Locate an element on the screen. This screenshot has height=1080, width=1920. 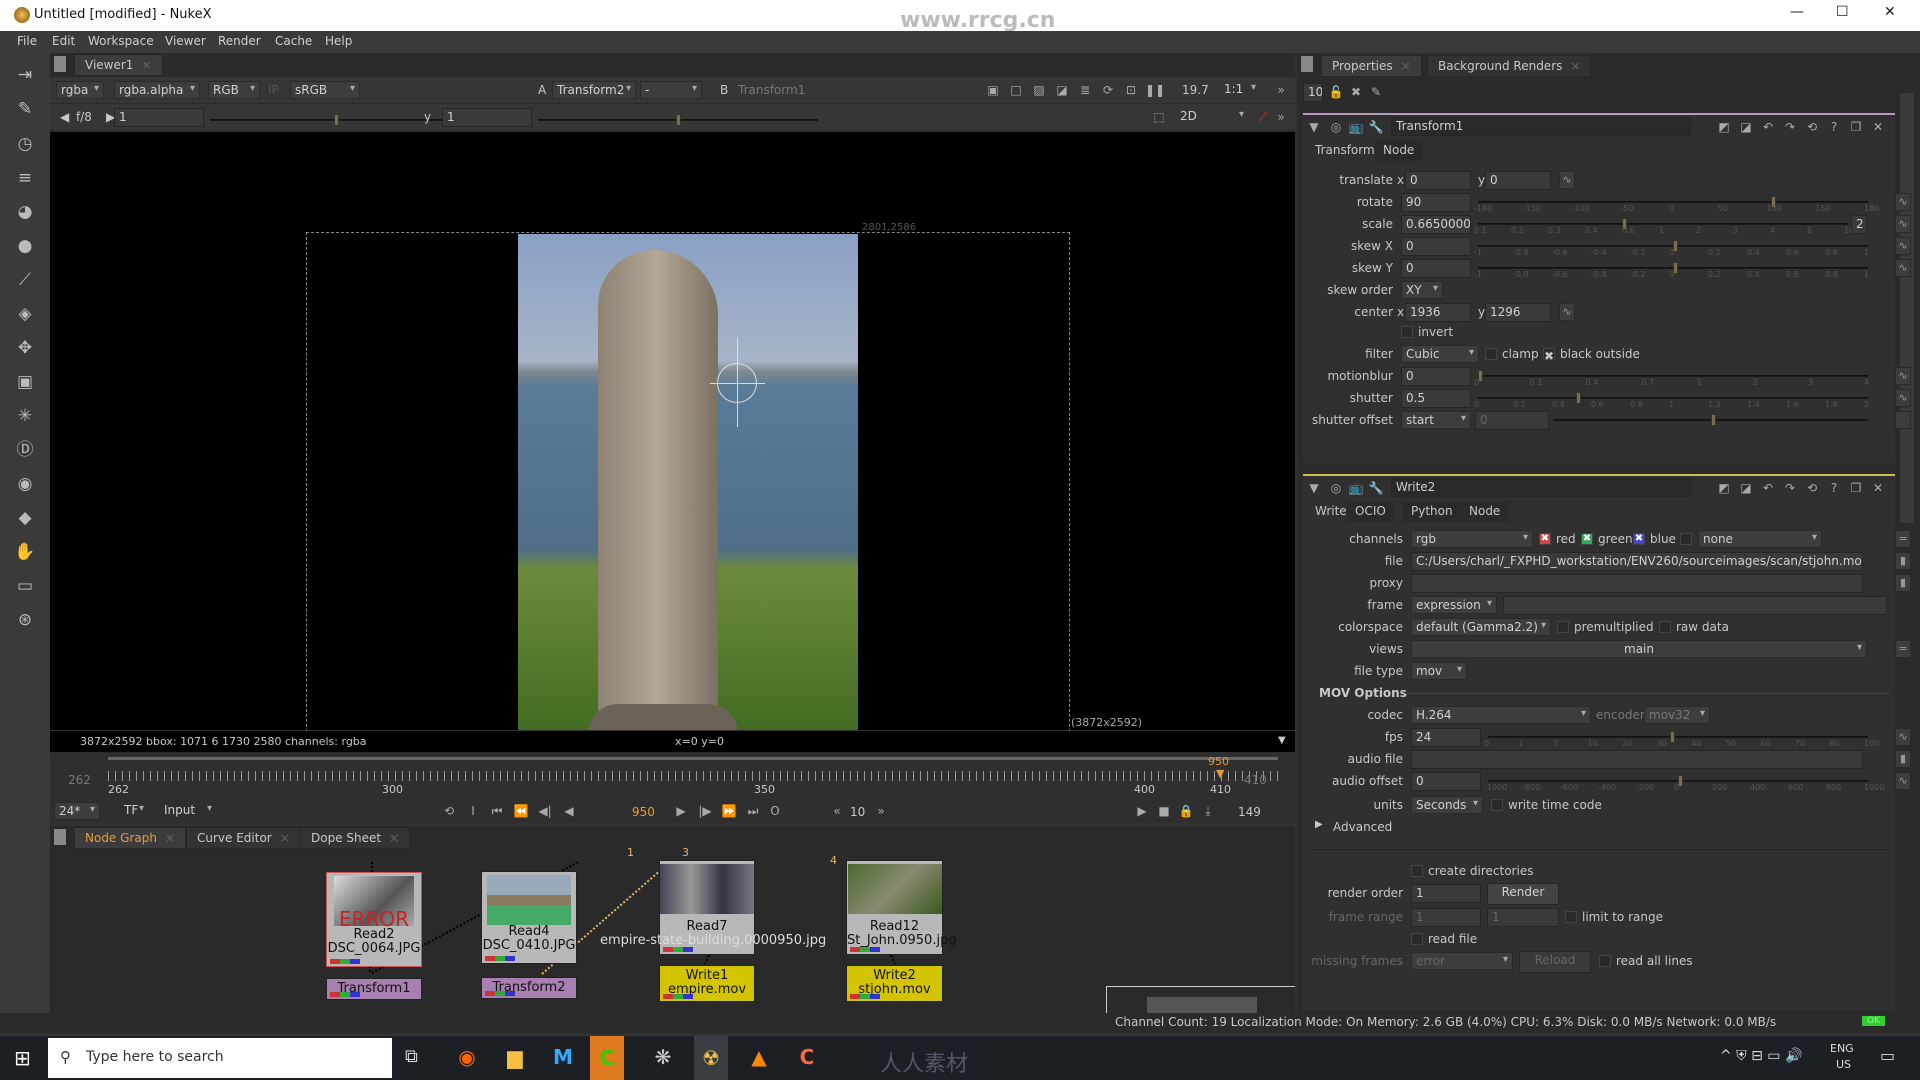
range-dropdown: Input is located at coordinates (188, 811).